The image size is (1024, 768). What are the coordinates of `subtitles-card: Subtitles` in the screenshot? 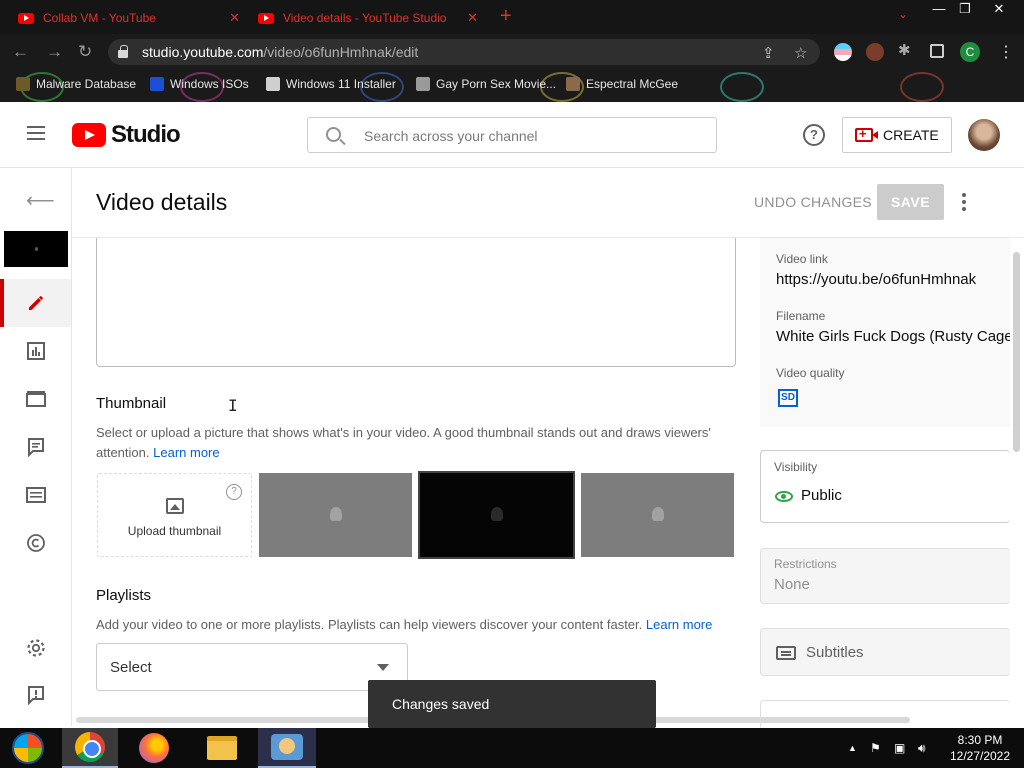 It's located at (885, 652).